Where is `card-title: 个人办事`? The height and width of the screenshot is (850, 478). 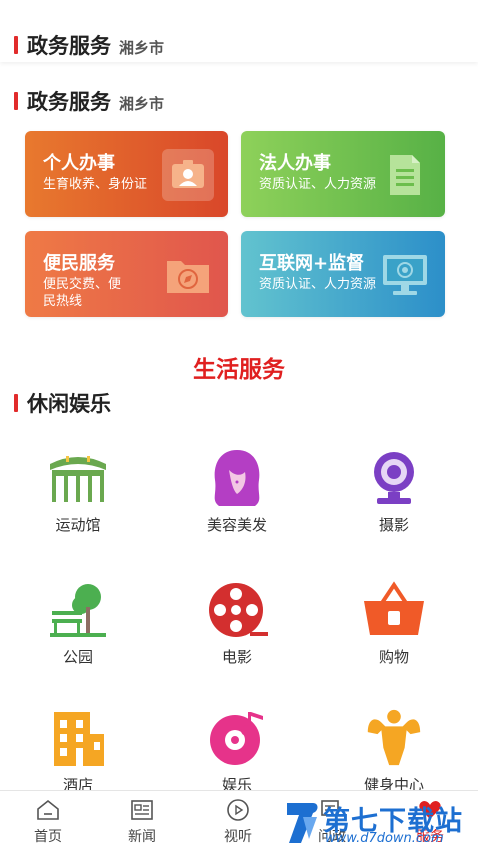
card-title: 个人办事 is located at coordinates (79, 163).